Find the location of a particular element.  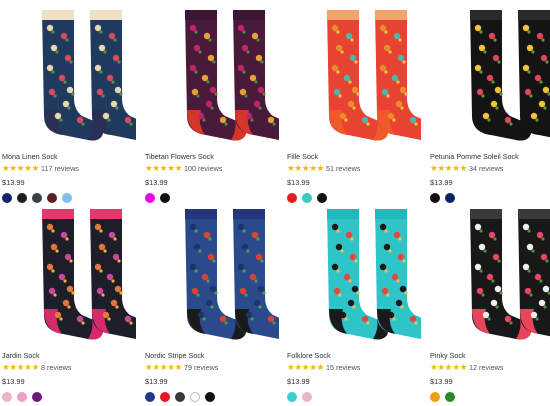

reviews-count-link: 12 reviews is located at coordinates (486, 367).